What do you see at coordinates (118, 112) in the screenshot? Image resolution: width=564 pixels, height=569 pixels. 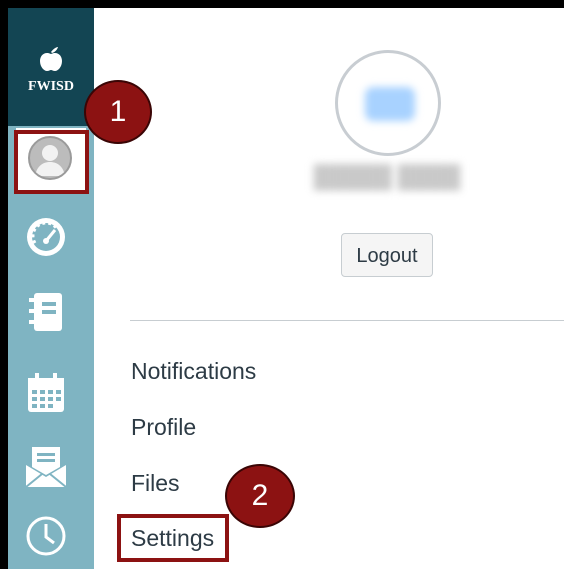 I see `step-1-badge: 1` at bounding box center [118, 112].